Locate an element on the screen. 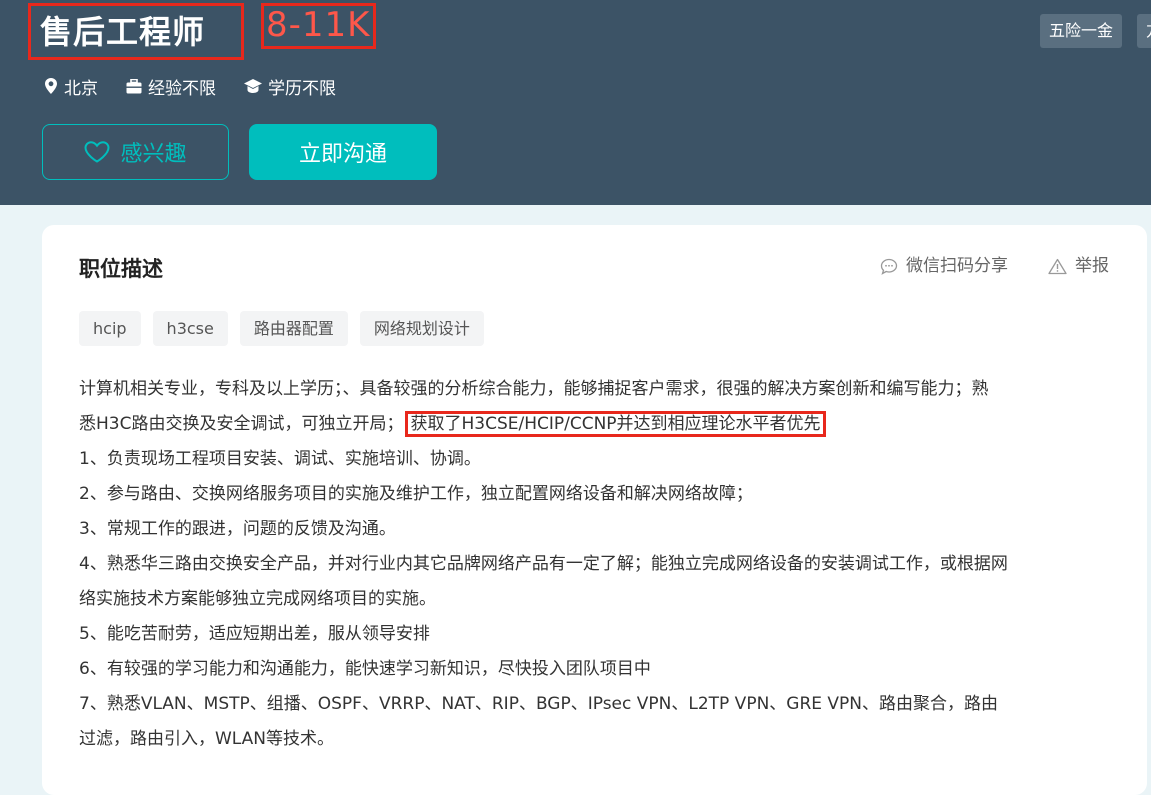  certification-highlight: 获取了H3CSE/HCIP/CCNP并达到相应理论水平者优先 is located at coordinates (615, 424).